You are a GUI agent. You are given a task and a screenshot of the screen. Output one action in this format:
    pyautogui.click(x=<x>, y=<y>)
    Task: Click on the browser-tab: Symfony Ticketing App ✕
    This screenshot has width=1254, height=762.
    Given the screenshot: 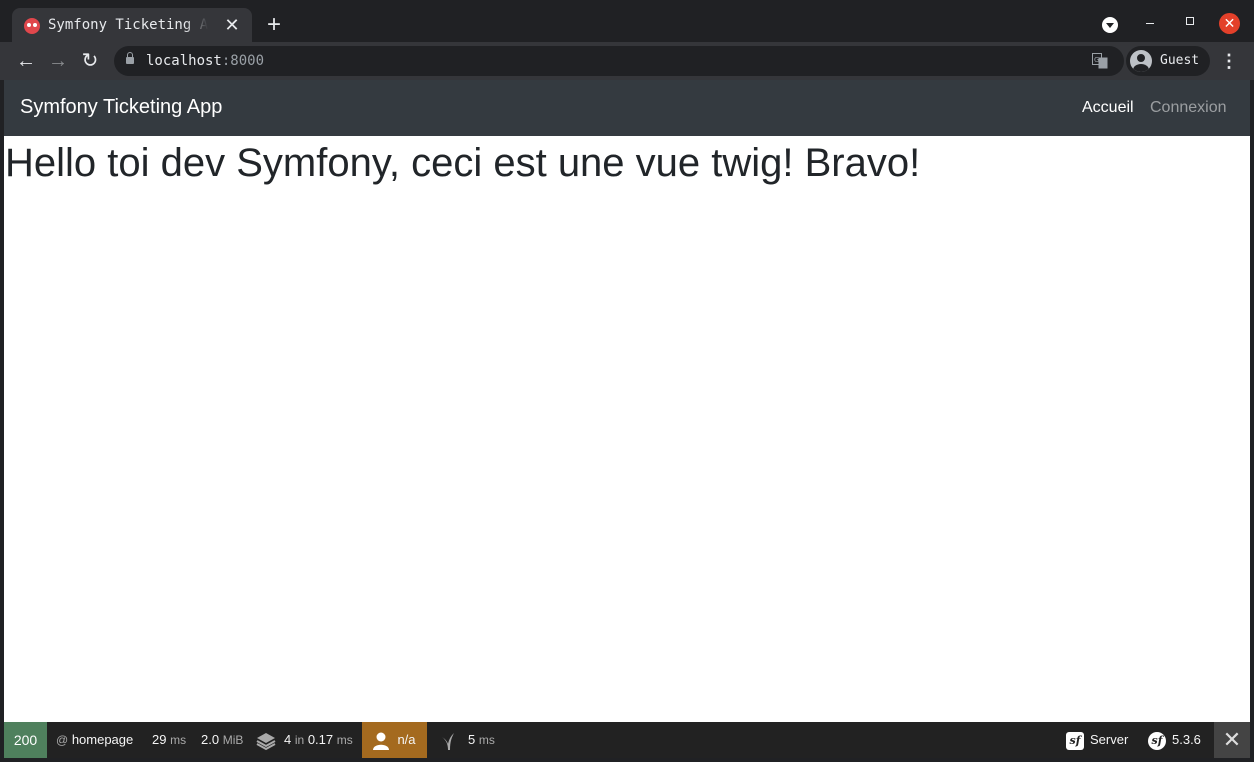 What is the action you would take?
    pyautogui.click(x=132, y=25)
    